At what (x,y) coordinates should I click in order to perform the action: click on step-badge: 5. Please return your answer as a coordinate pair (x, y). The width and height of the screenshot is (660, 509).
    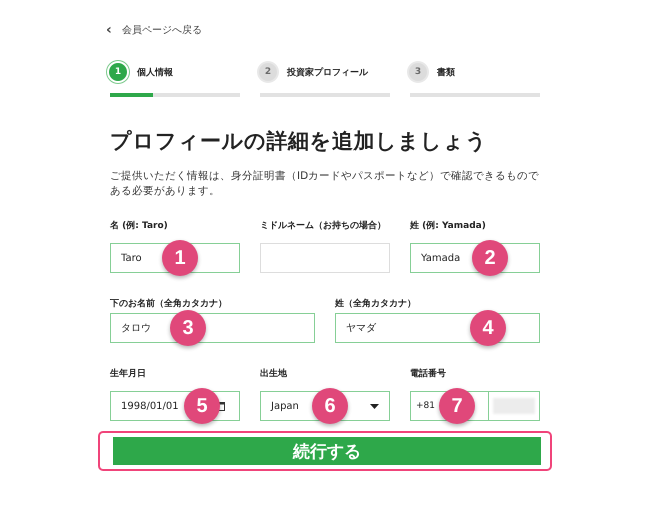
    Looking at the image, I should click on (202, 406).